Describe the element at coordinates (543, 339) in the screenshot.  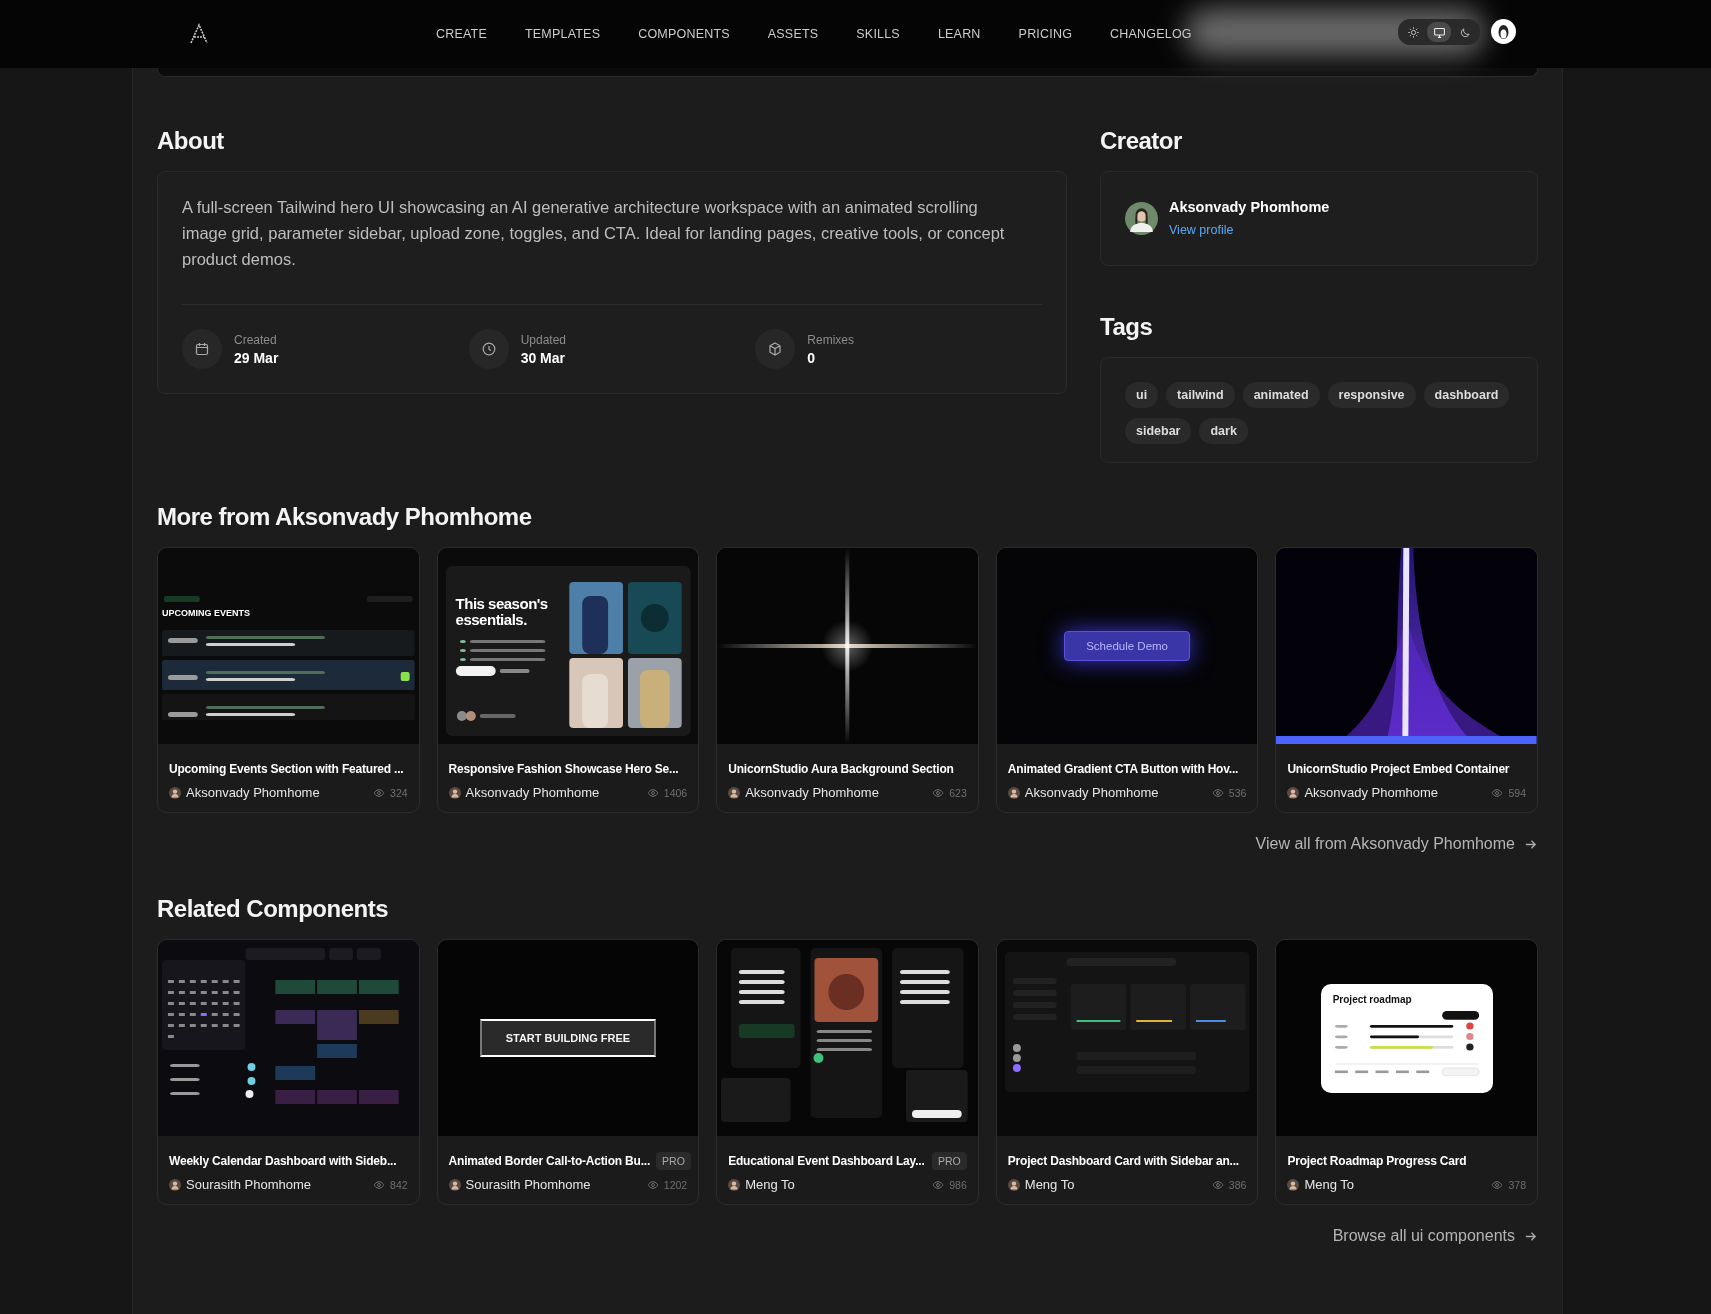
I see `stat-label: Updated` at that location.